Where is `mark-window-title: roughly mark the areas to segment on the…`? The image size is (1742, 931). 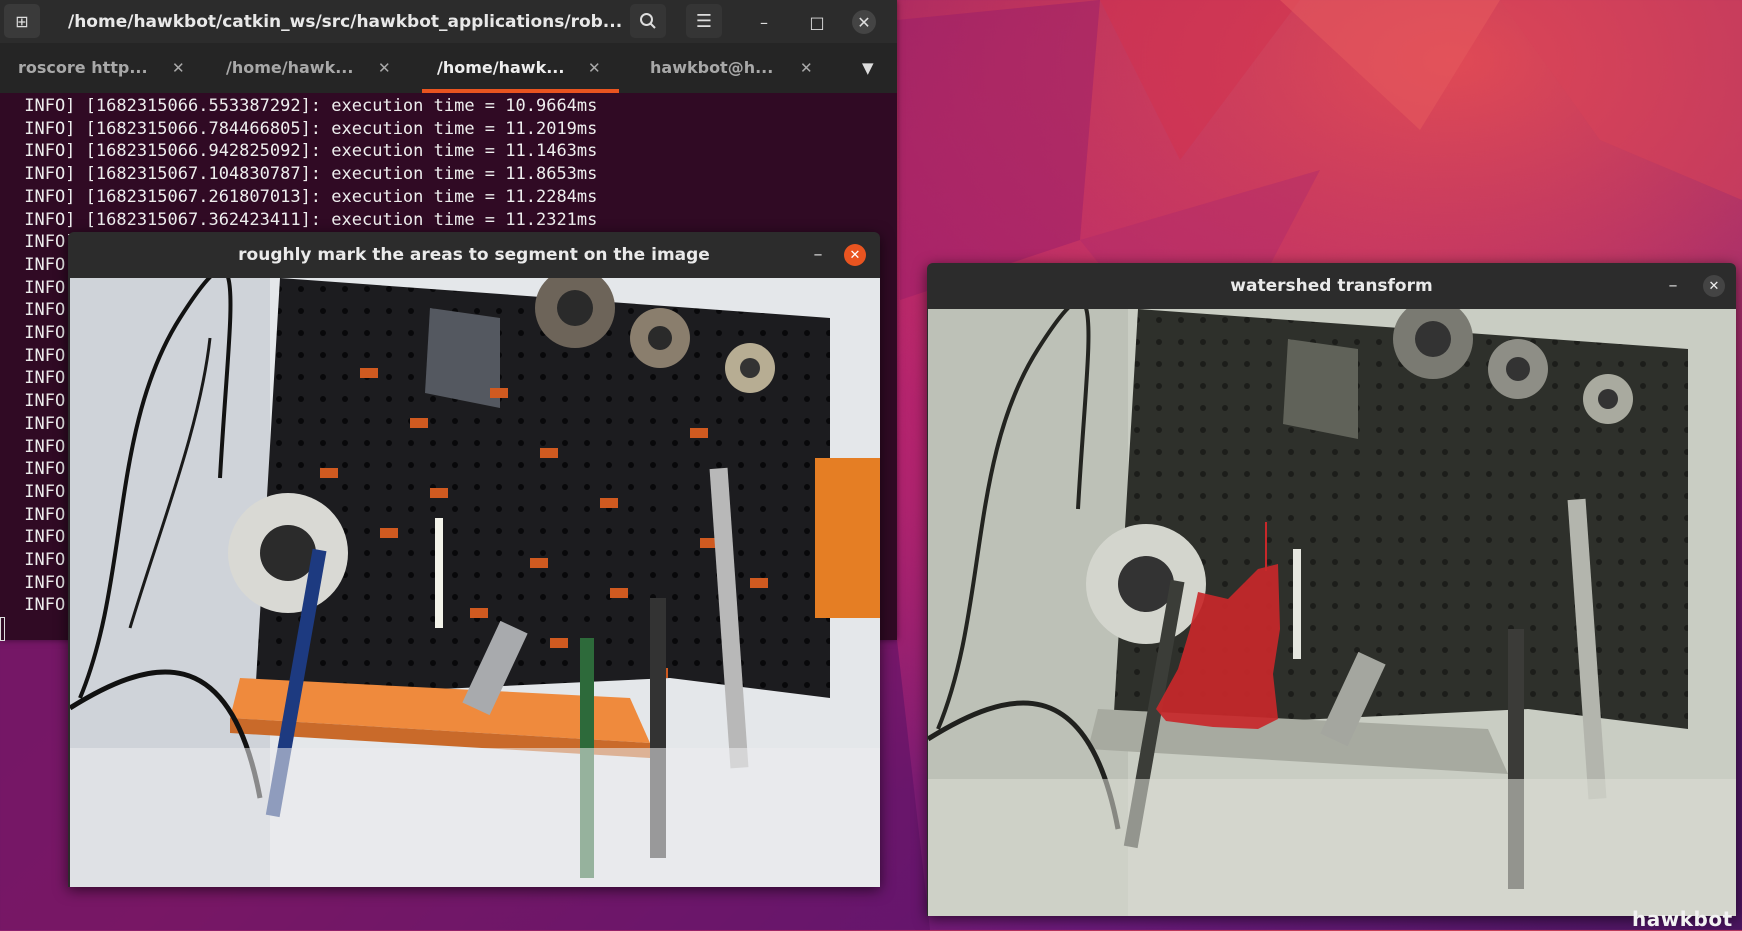
mark-window-title: roughly mark the areas to segment on the… is located at coordinates (474, 255).